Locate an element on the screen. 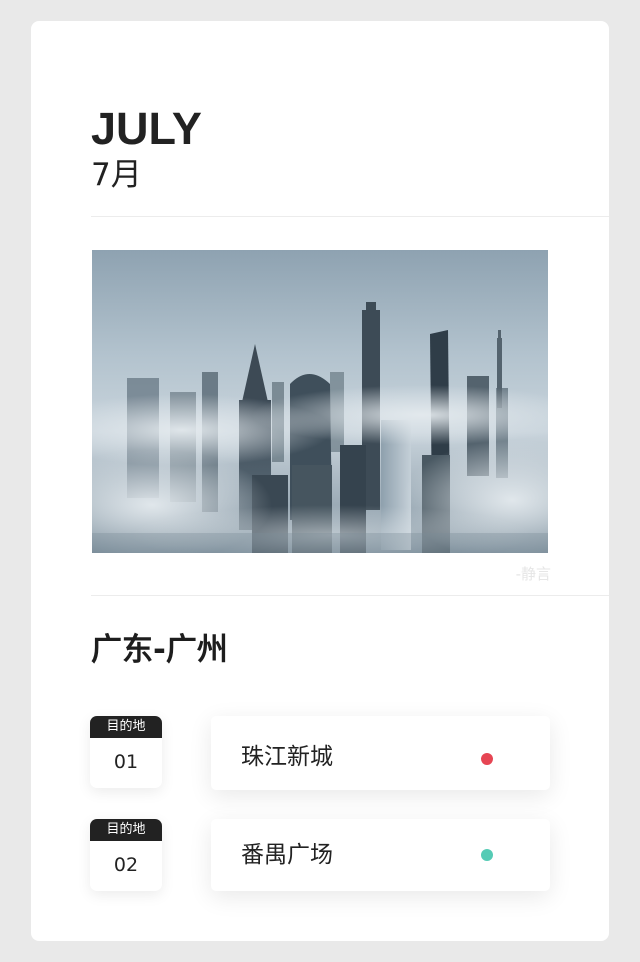 The width and height of the screenshot is (640, 962). destination-item: 珠江新城 is located at coordinates (380, 753).